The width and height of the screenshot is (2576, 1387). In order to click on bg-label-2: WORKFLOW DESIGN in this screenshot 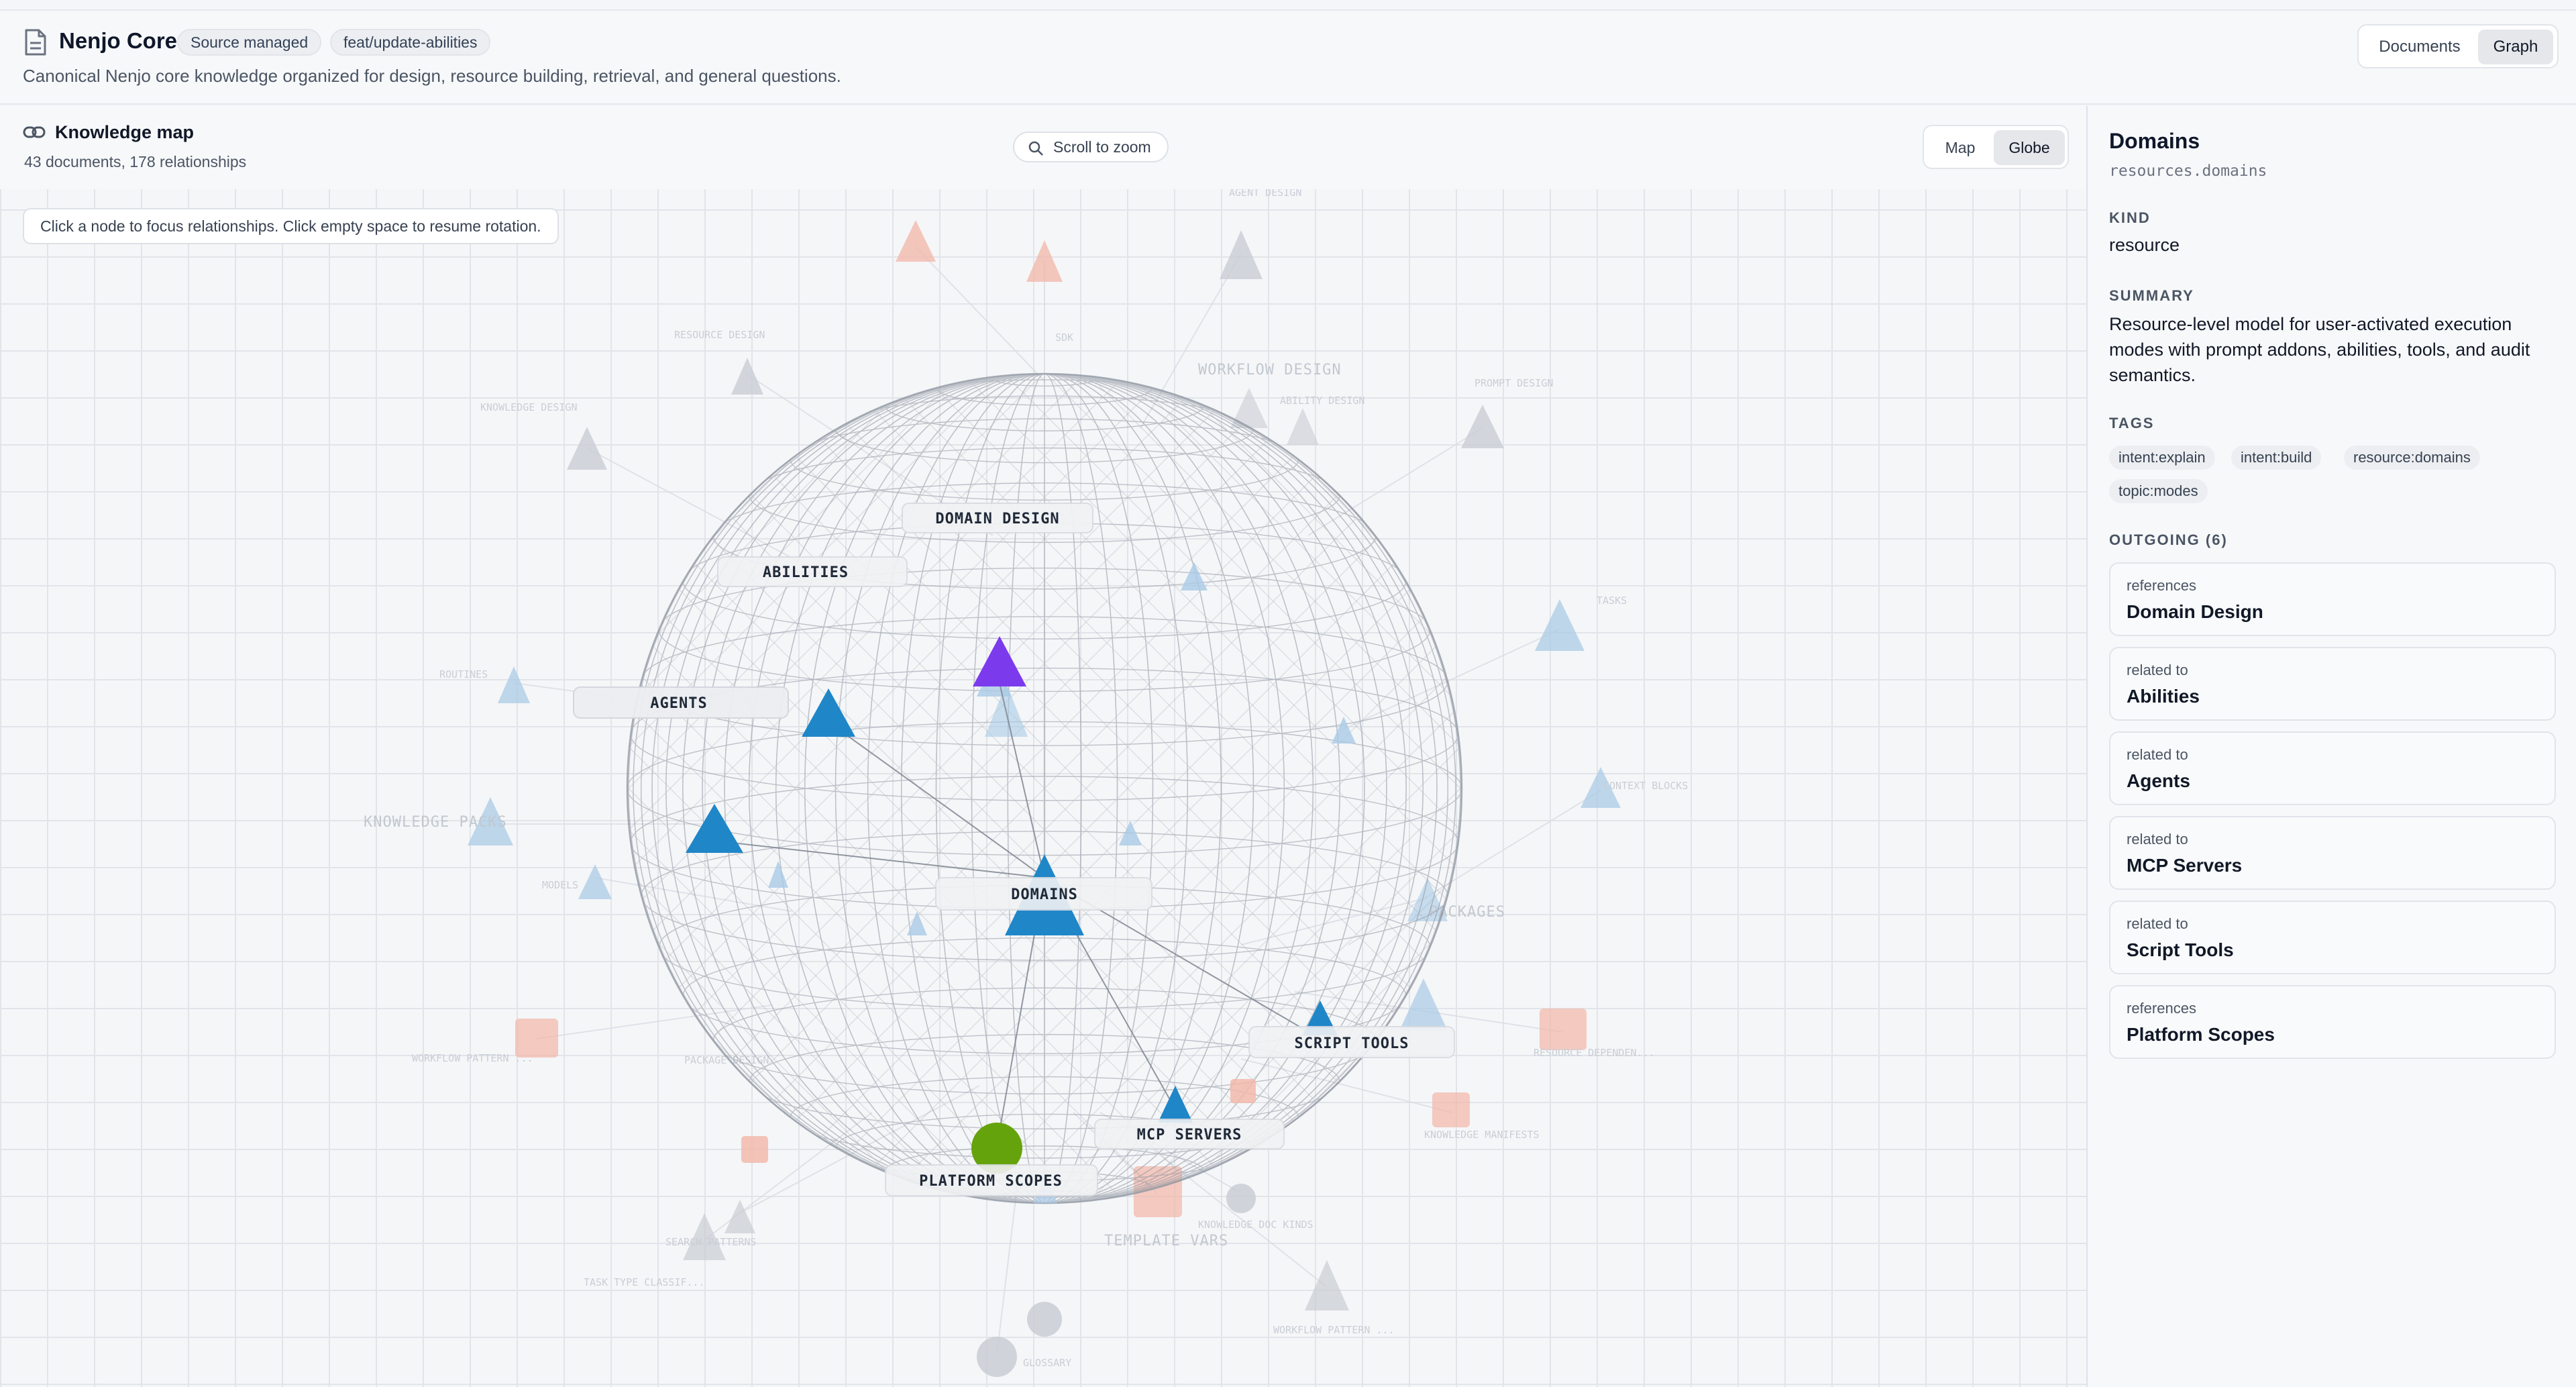, I will do `click(1270, 370)`.